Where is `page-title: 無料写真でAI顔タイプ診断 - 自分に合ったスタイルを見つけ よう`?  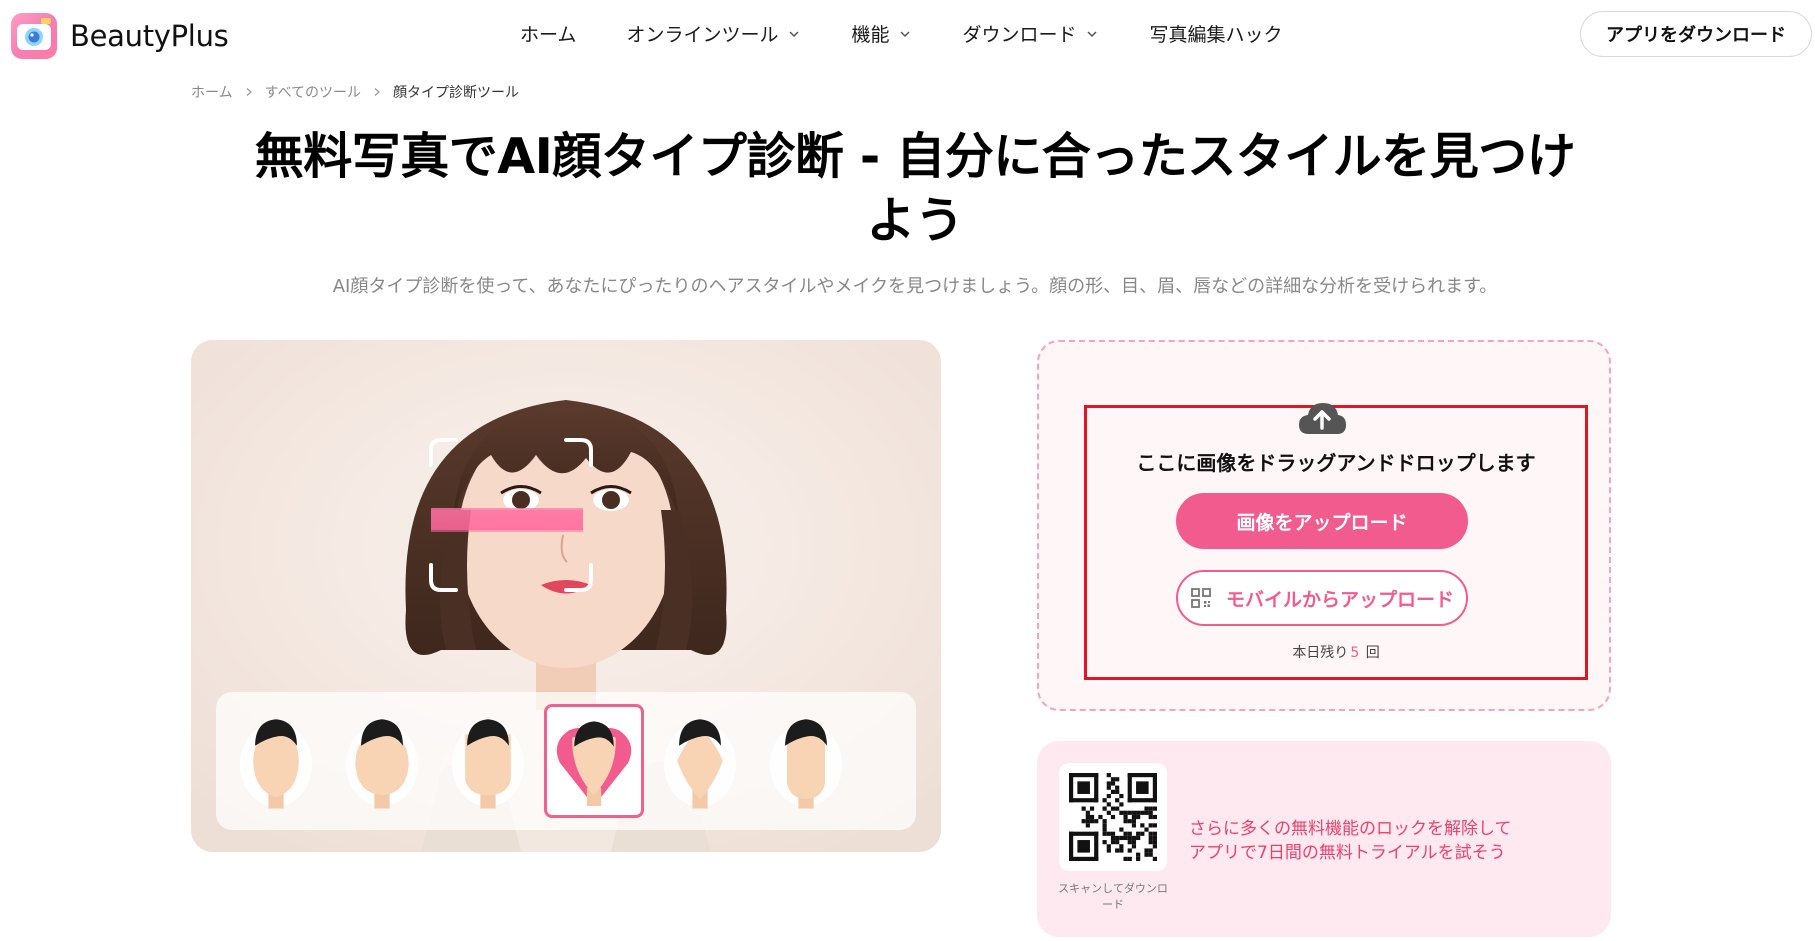 page-title: 無料写真でAI顔タイプ診断 - 自分に合ったスタイルを見つけ よう is located at coordinates (915, 189).